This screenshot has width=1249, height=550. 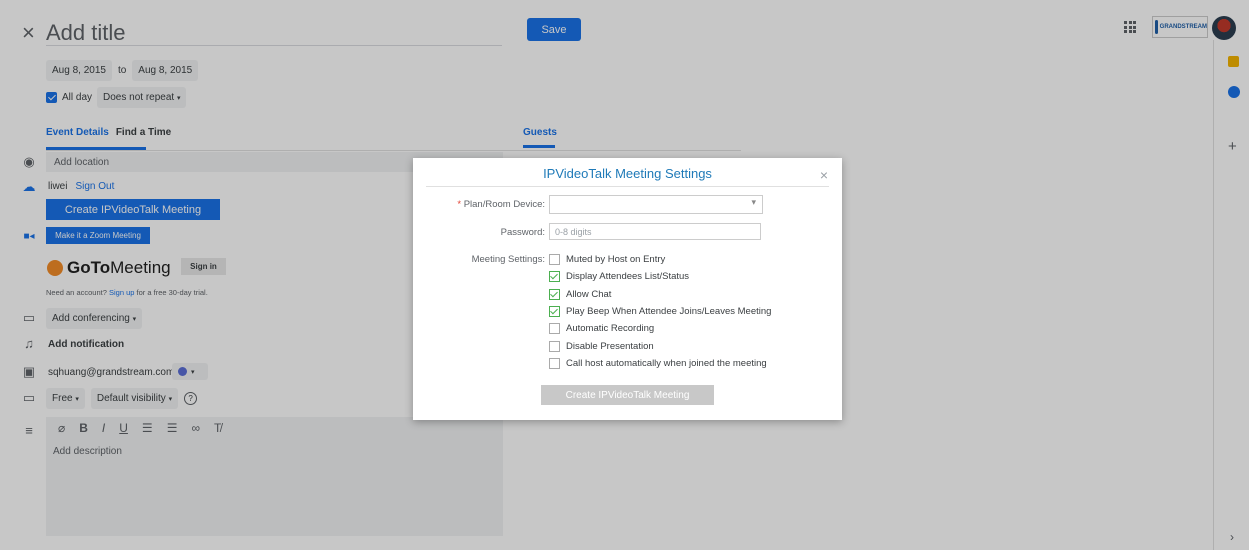 What do you see at coordinates (655, 231) in the screenshot?
I see `password-input: 0-8 digits` at bounding box center [655, 231].